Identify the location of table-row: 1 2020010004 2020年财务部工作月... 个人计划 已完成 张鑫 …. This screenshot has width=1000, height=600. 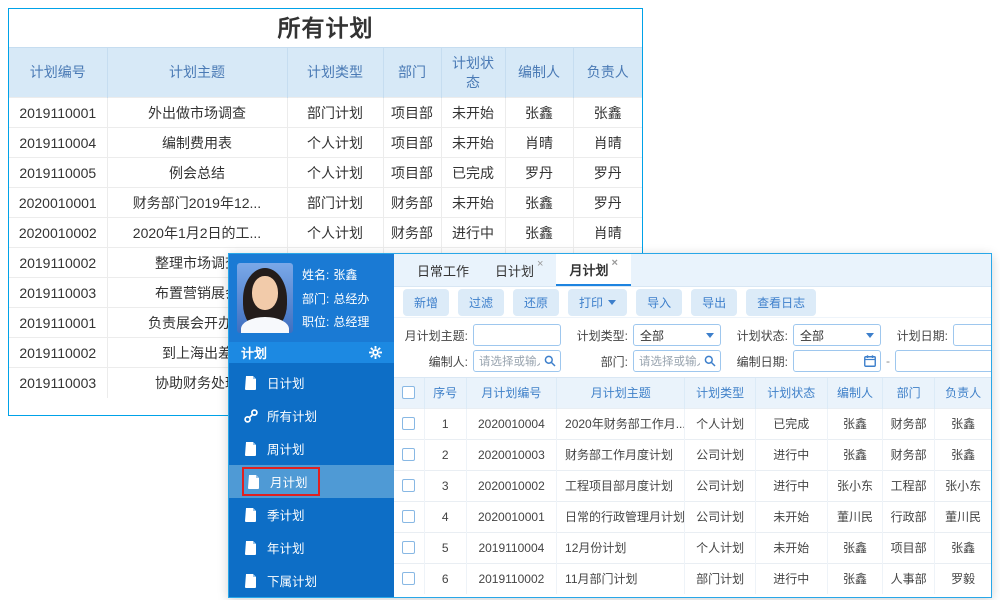
(692, 423).